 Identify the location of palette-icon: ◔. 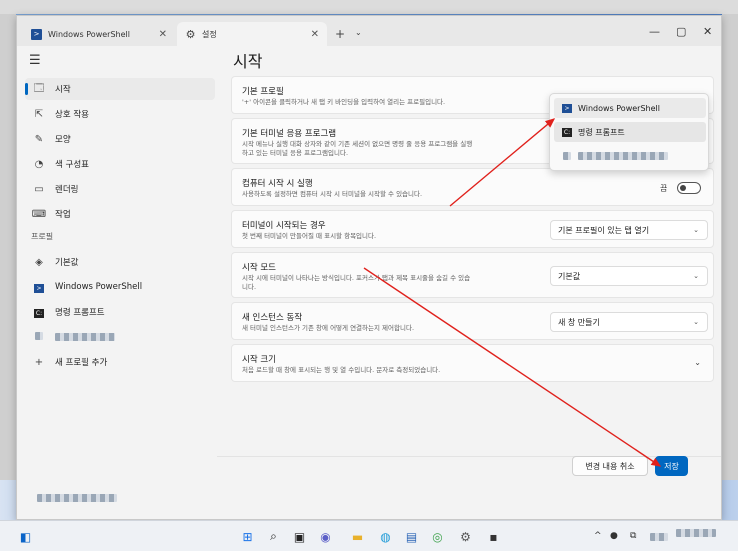
(39, 164).